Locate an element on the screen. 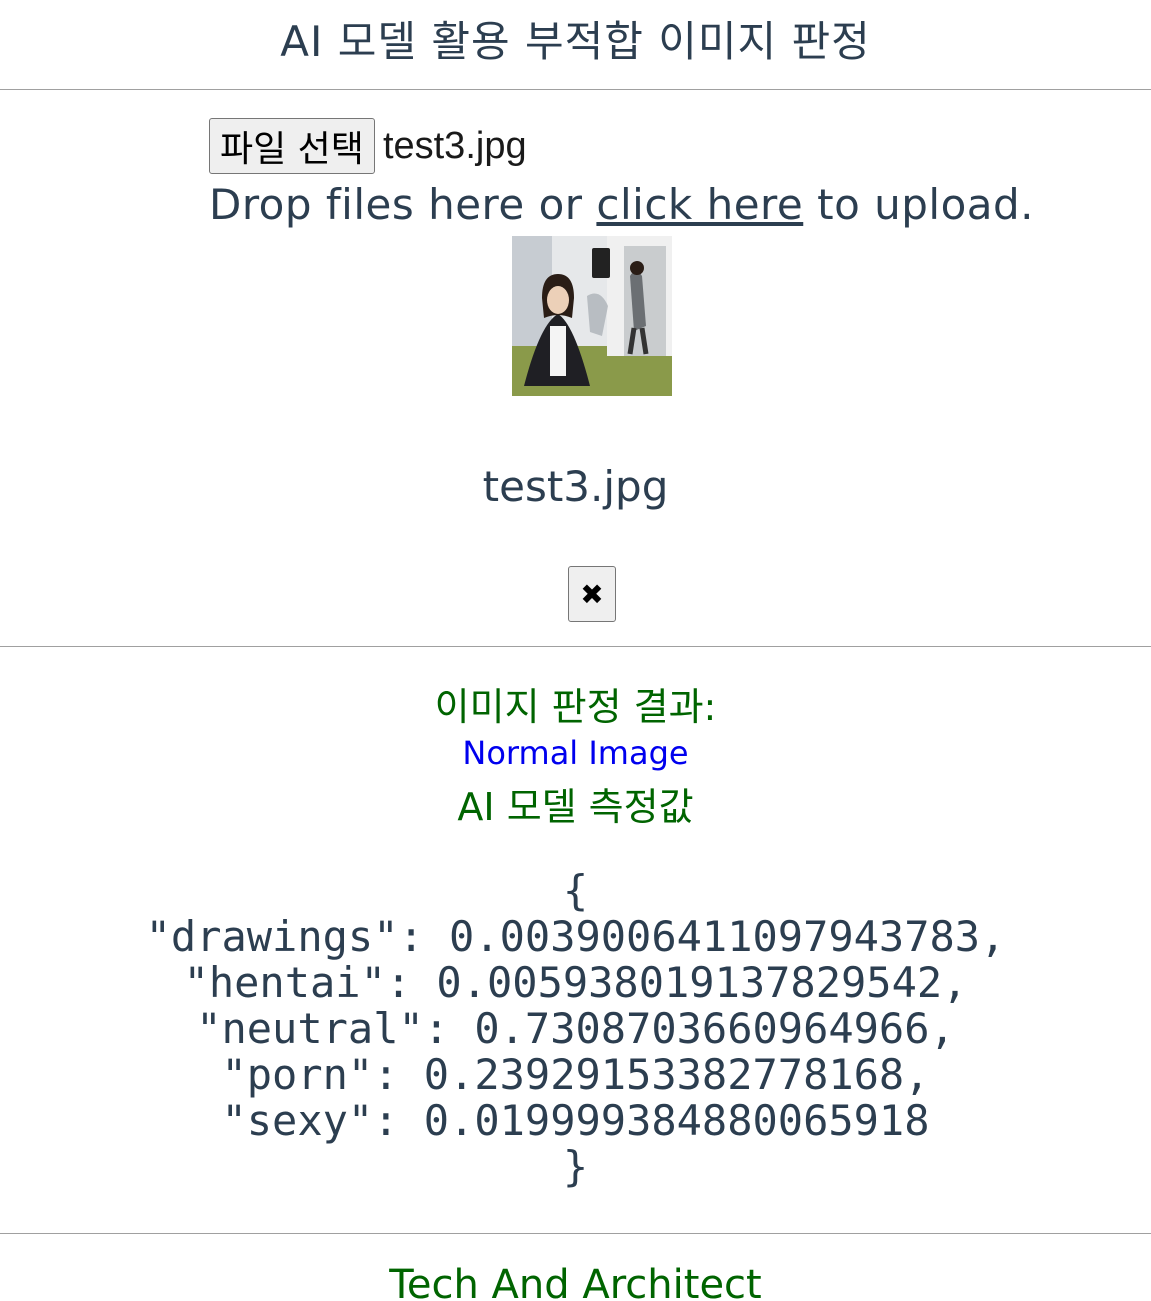  json-line: "sexy": 0.019999384880065918 is located at coordinates (575, 1120).